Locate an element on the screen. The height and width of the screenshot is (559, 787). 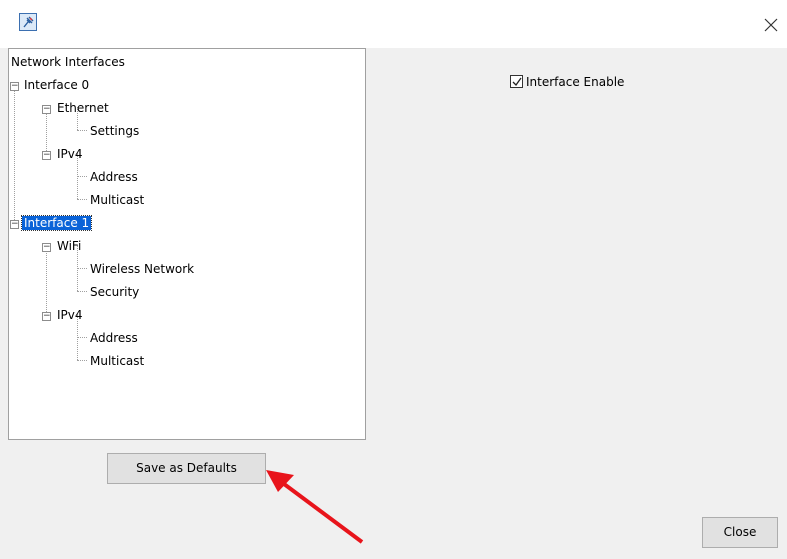
close-icon is located at coordinates (771, 25).